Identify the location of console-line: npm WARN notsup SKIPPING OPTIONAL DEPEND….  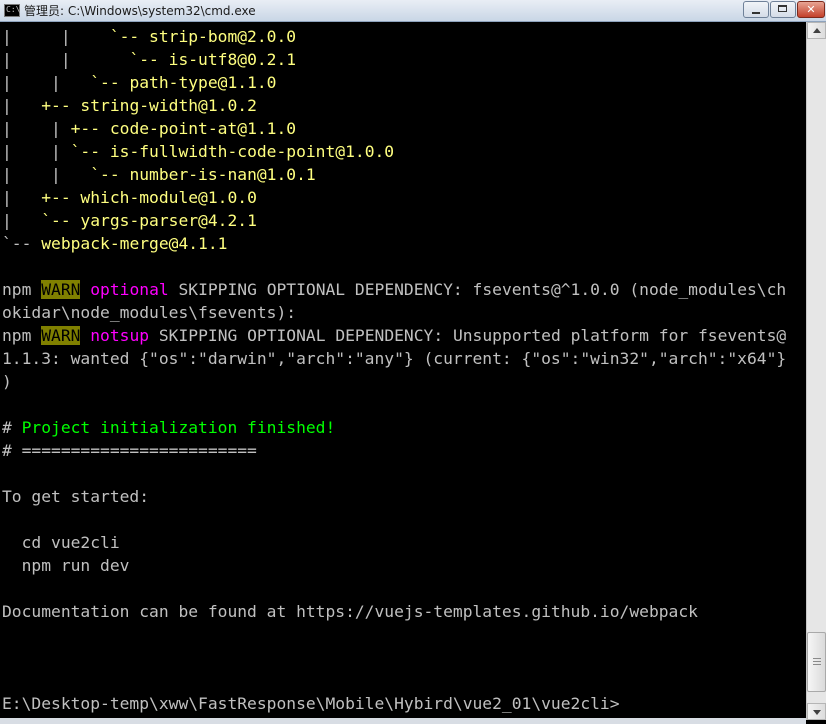
(394, 335).